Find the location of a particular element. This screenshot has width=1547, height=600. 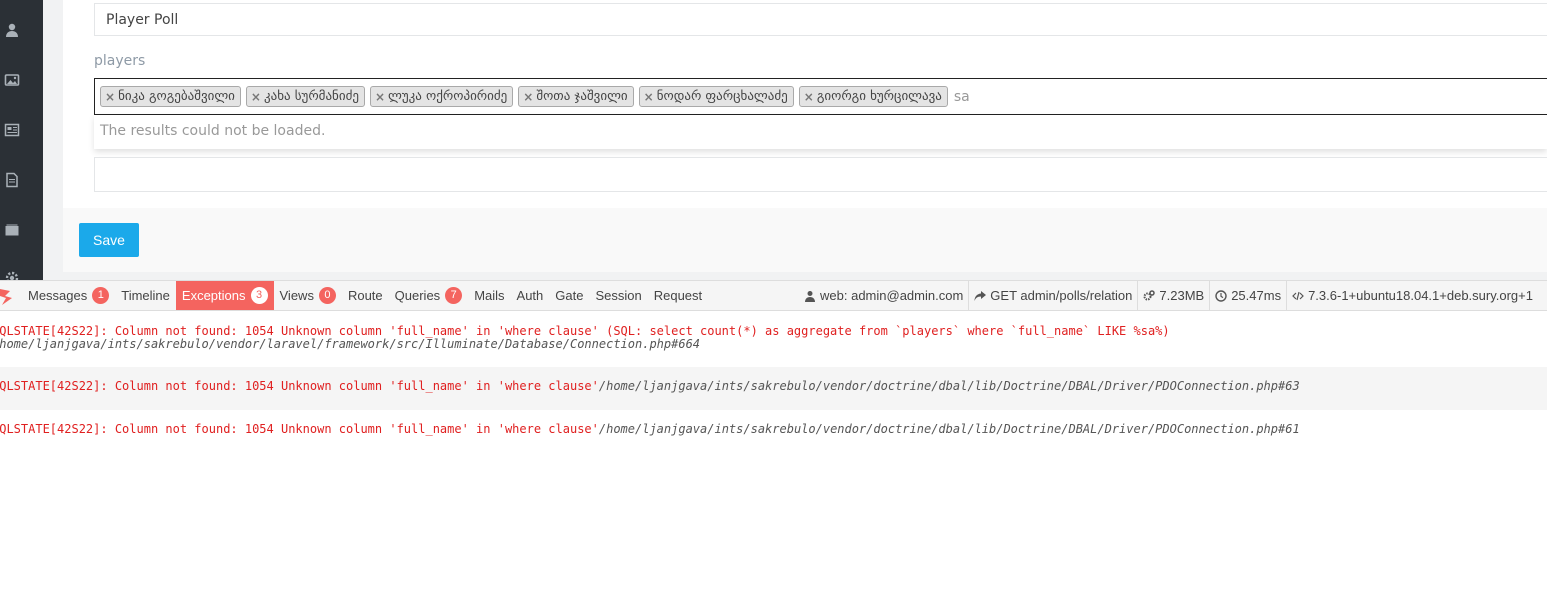

poll-description-field is located at coordinates (820, 174).